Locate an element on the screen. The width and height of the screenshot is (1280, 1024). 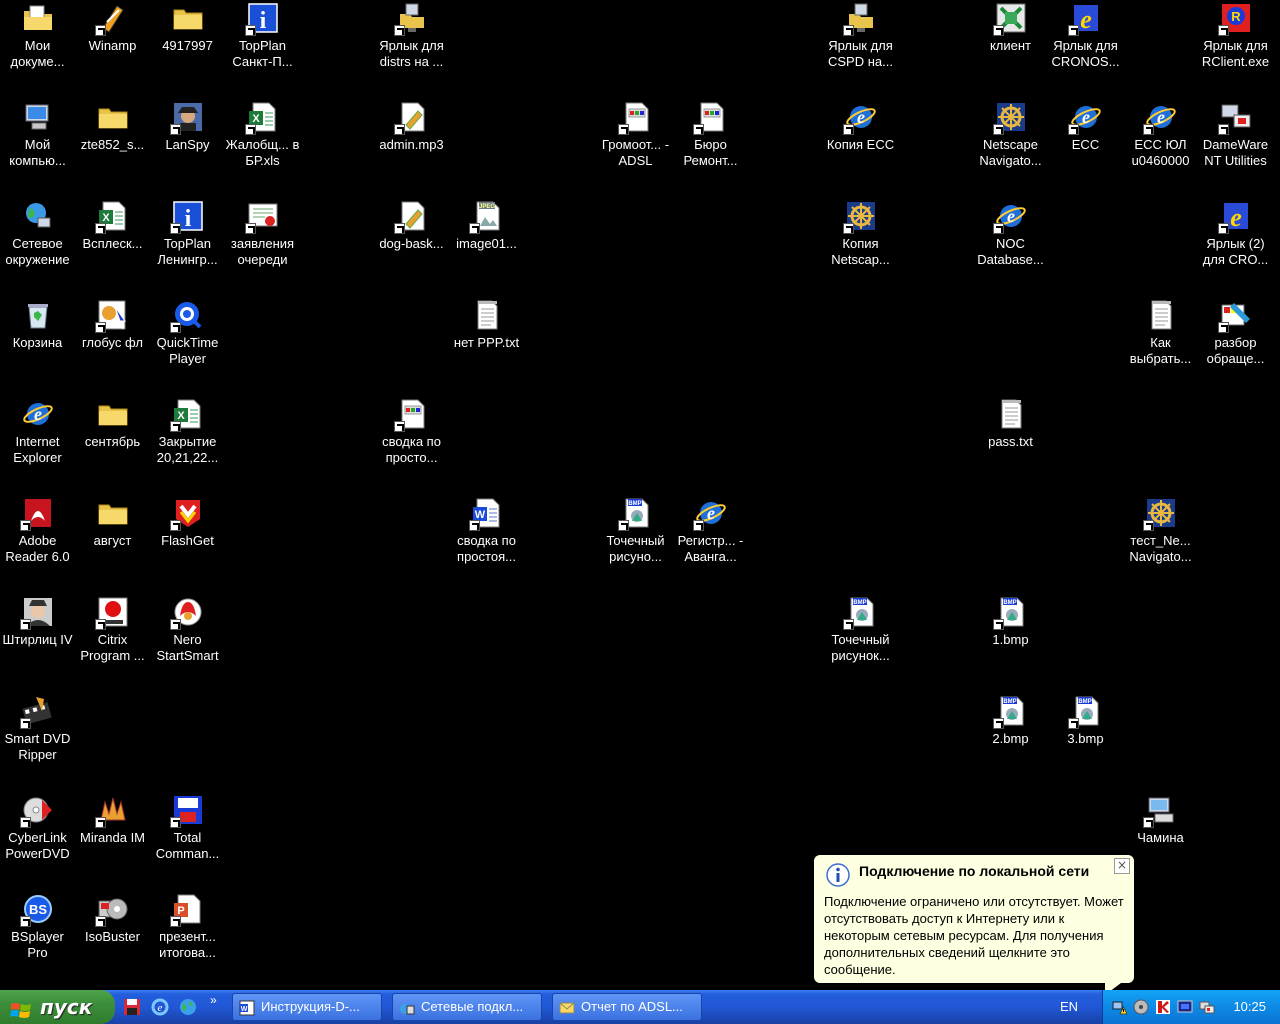
desktop-icon: pass.txt is located at coordinates (1010, 441).